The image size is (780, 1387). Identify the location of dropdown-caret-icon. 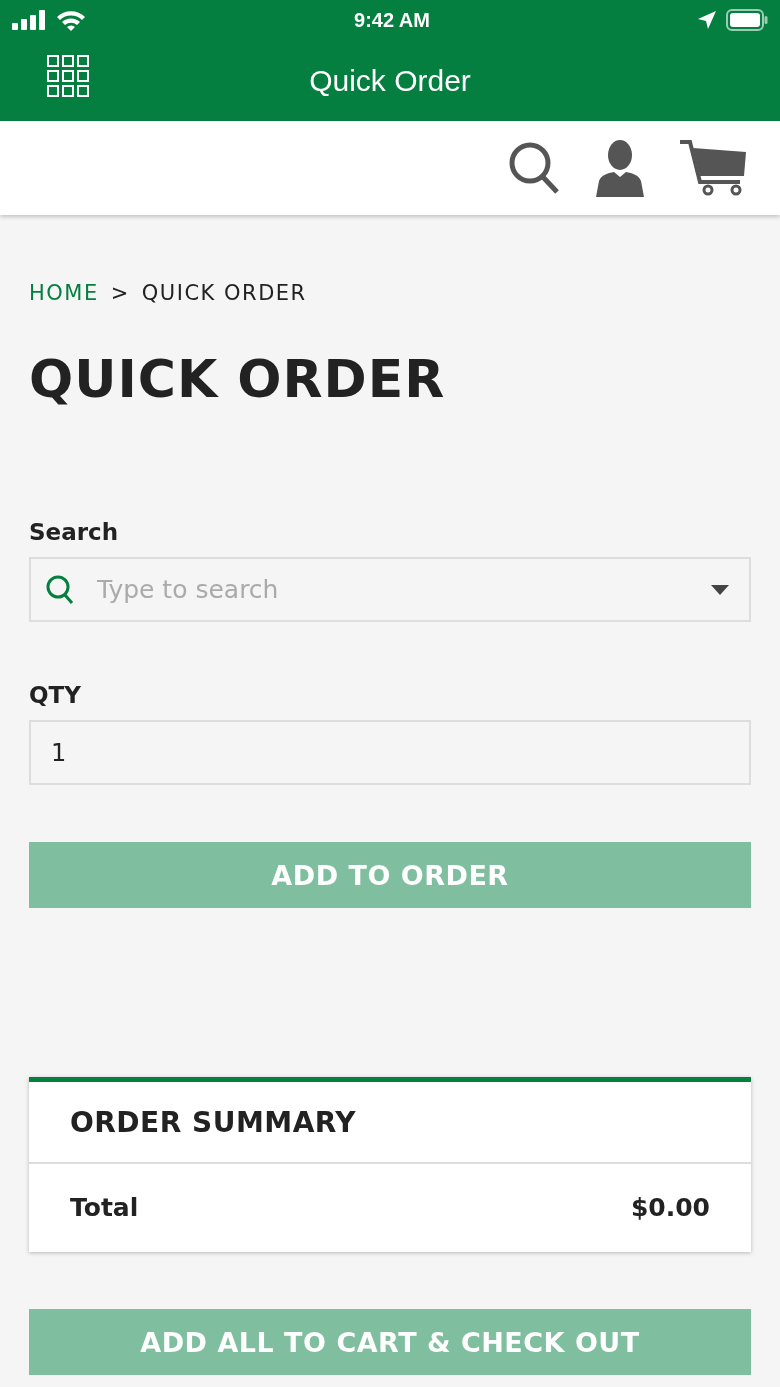
(720, 590).